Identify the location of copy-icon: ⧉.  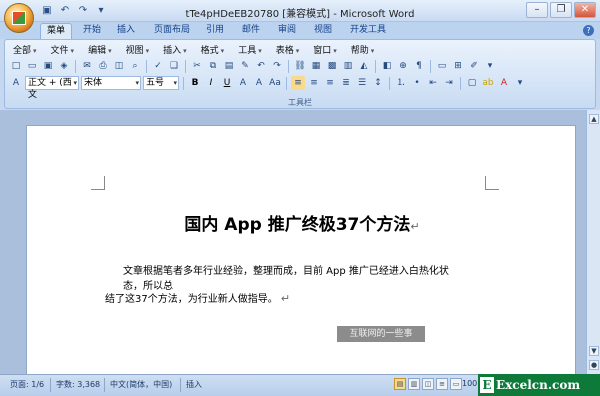
(213, 66).